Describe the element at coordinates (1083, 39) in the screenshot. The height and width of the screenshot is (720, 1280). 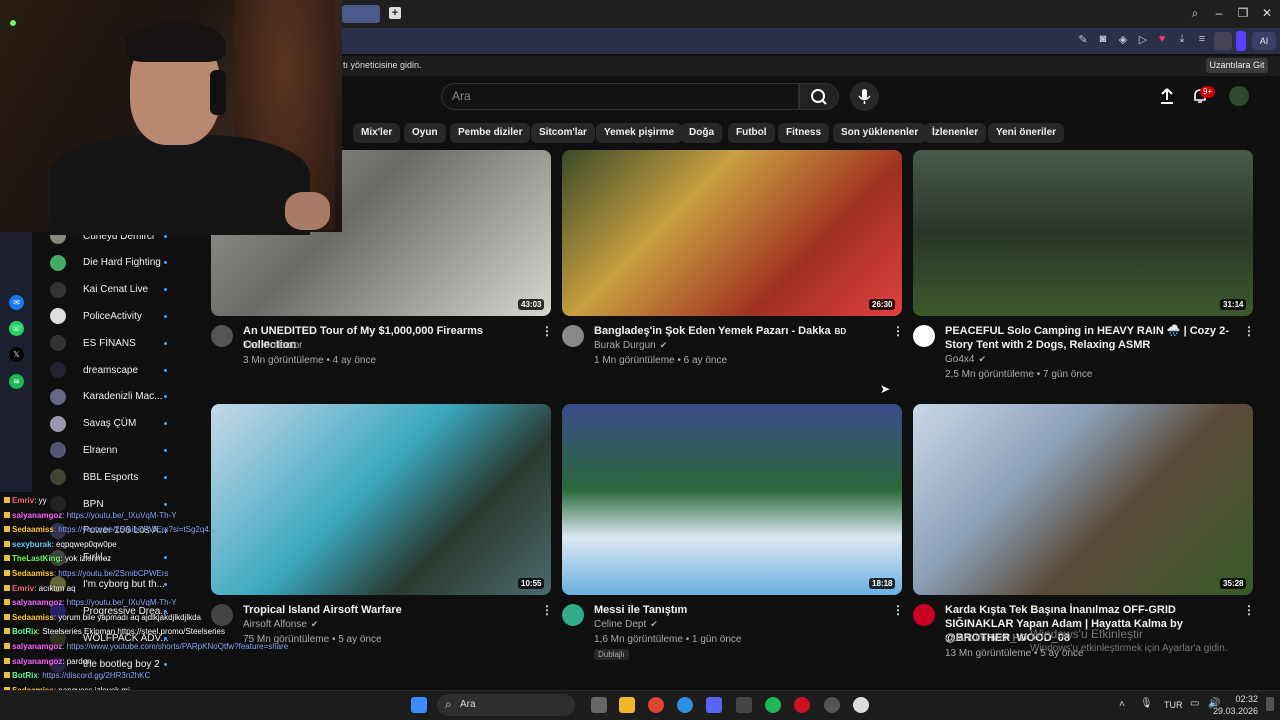
I see `edit-icon: ✎` at that location.